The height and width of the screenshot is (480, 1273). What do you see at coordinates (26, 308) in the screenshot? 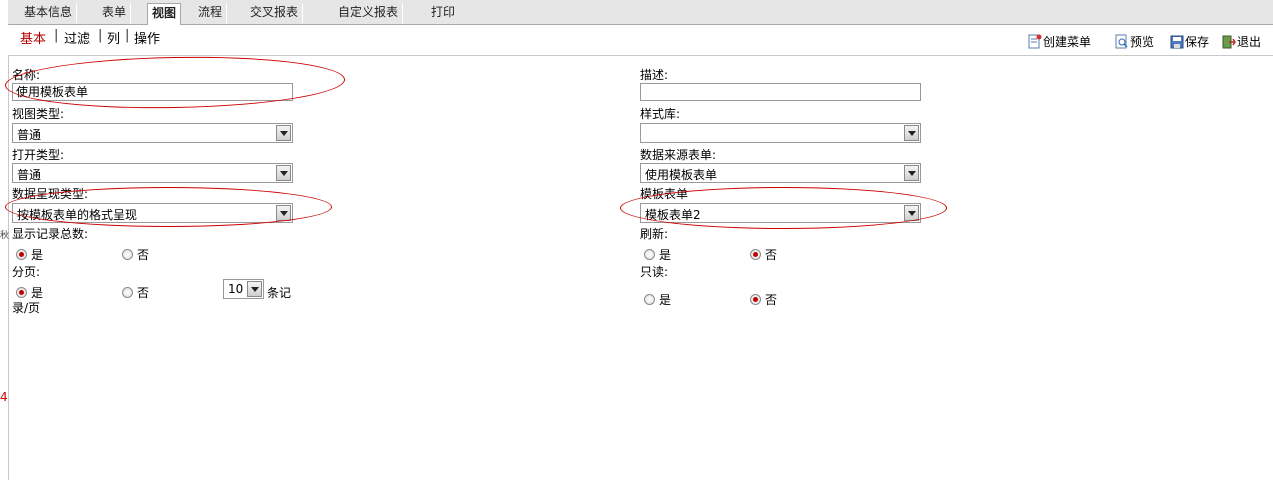
I see `page-size-suffix-wrap: 录/页` at bounding box center [26, 308].